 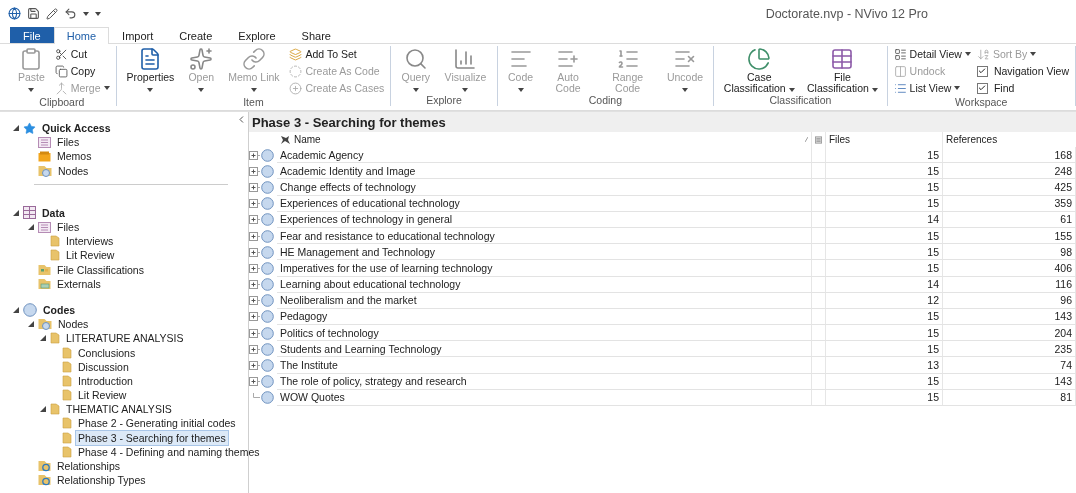 I want to click on ribbon-button: Properties, so click(x=150, y=70).